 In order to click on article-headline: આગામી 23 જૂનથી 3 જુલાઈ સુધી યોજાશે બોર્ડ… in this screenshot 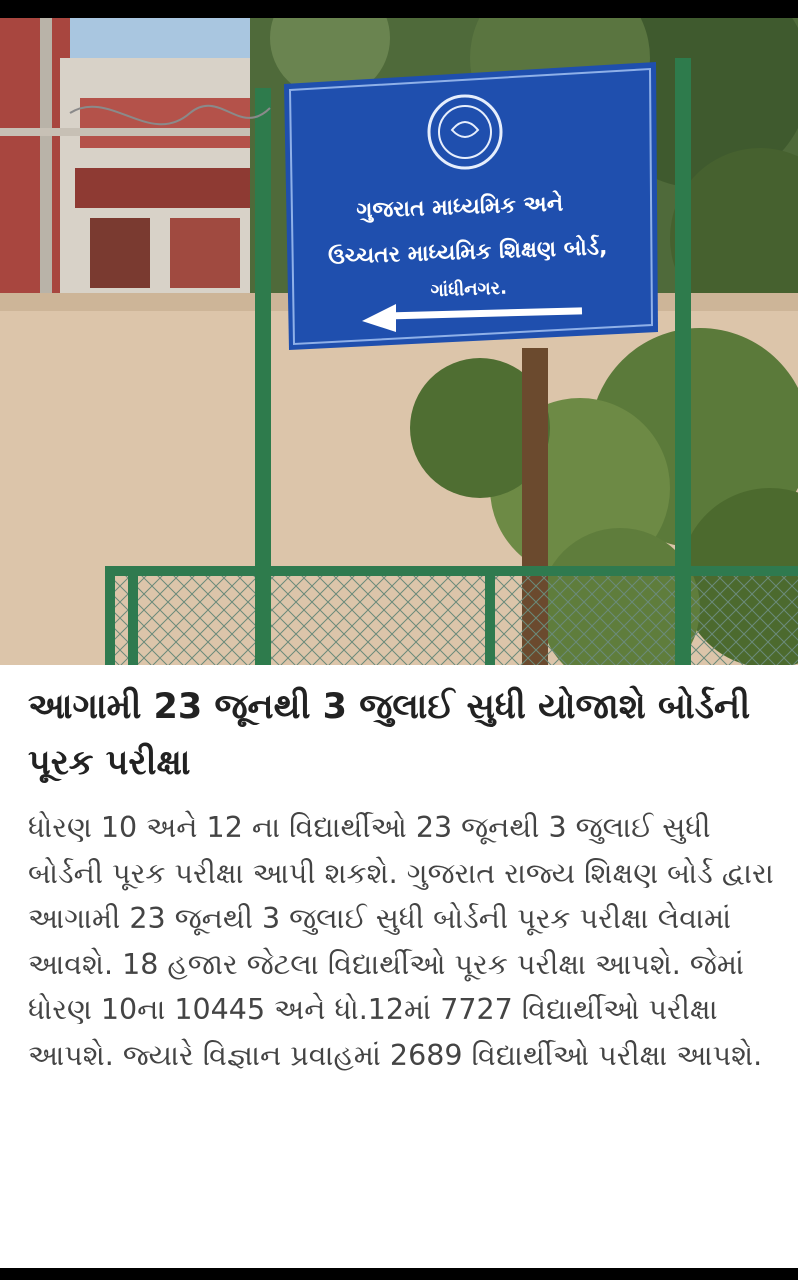, I will do `click(389, 735)`.